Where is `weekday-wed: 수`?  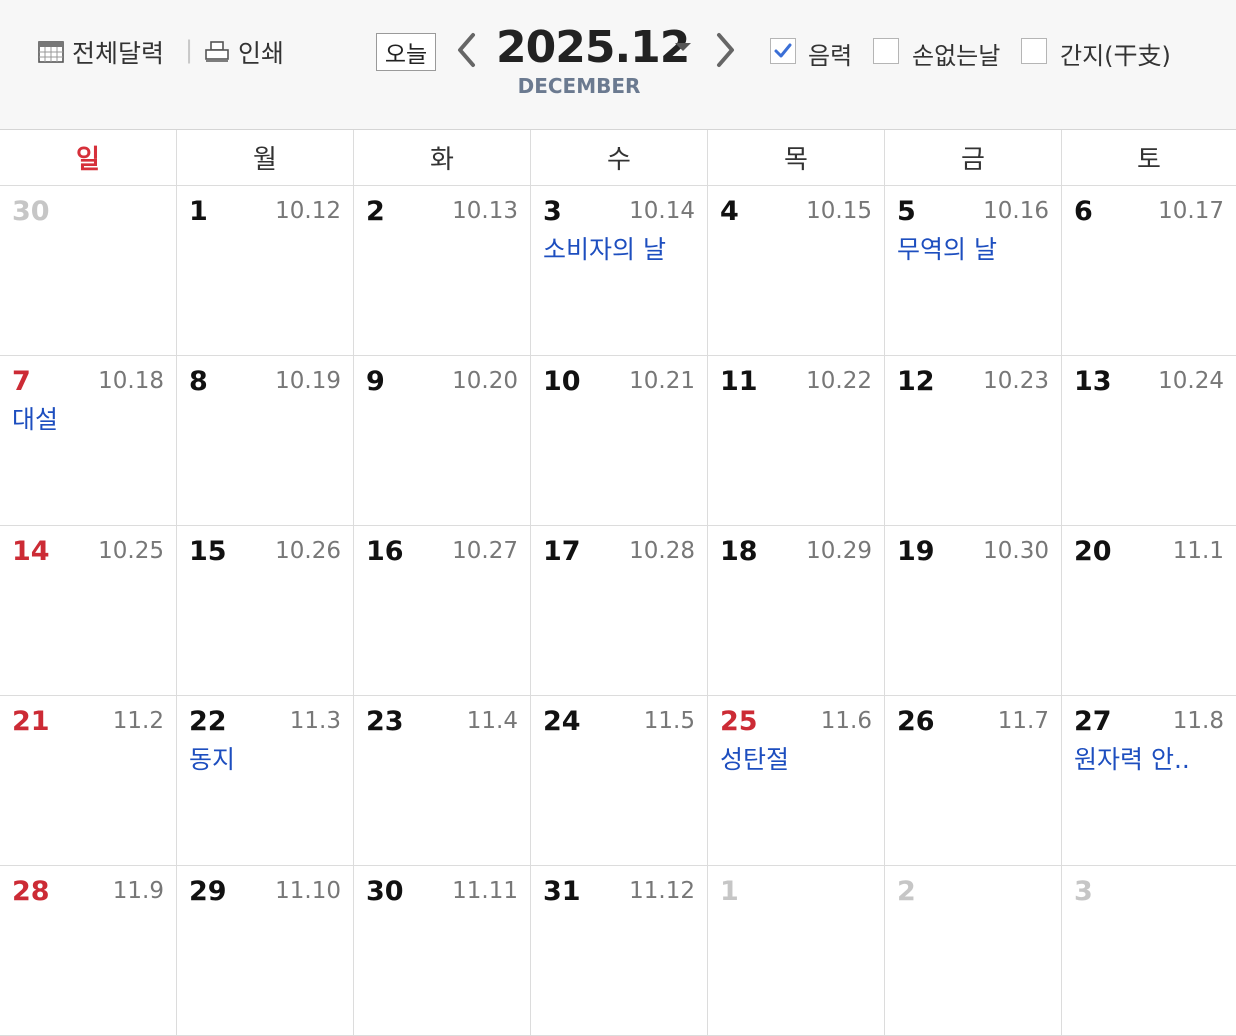 weekday-wed: 수 is located at coordinates (619, 157).